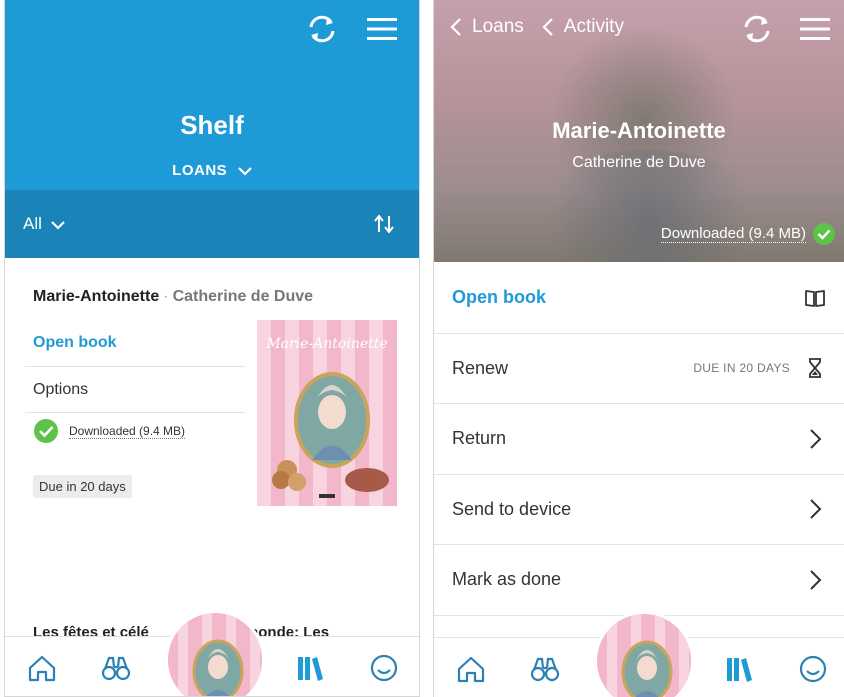 This screenshot has width=844, height=697. Describe the element at coordinates (479, 438) in the screenshot. I see `return-label: Return` at that location.